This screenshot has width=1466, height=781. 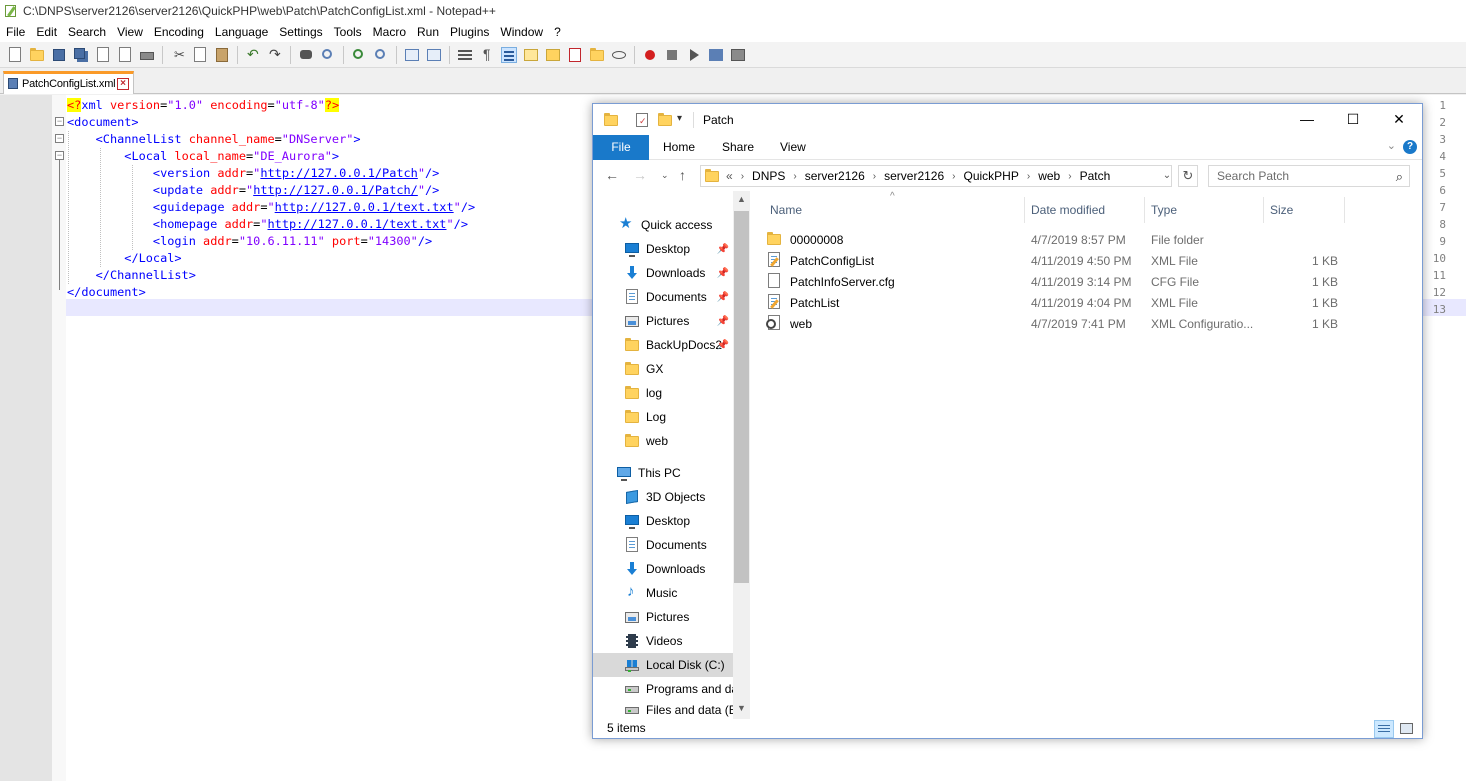 I want to click on menu-edit: Edit, so click(x=46, y=32).